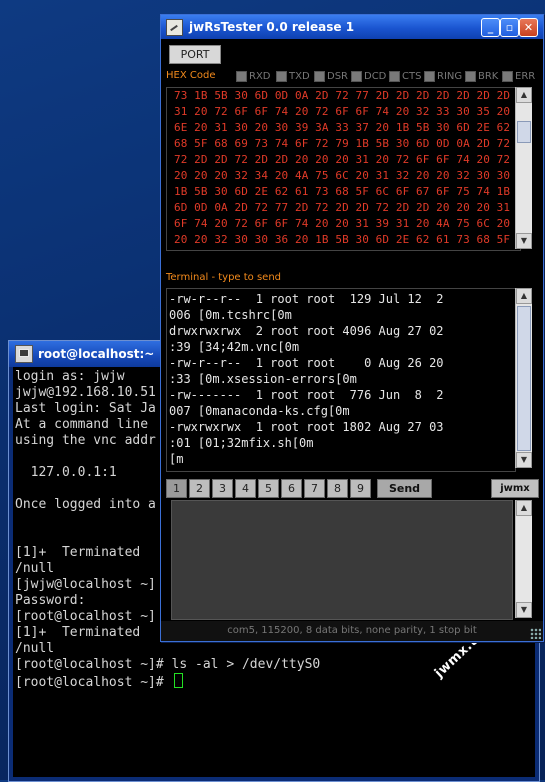 The width and height of the screenshot is (545, 782). What do you see at coordinates (224, 277) in the screenshot?
I see `terminal-label: Terminal - type to send` at bounding box center [224, 277].